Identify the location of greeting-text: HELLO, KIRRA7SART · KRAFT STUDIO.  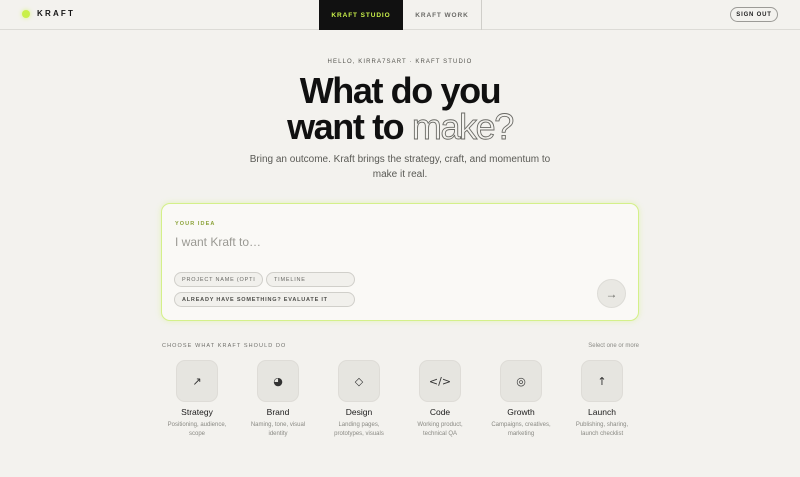
(400, 62).